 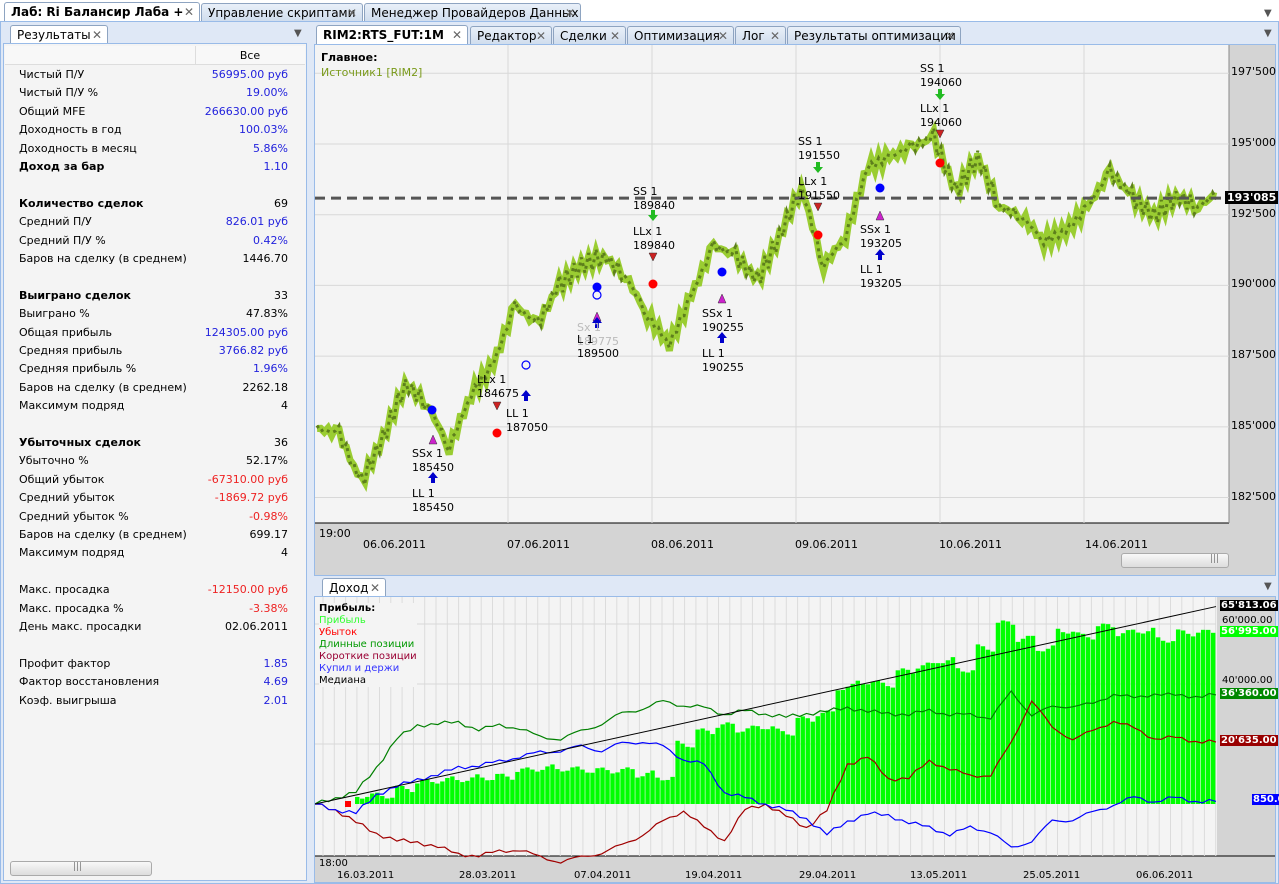 I want to click on horizontal-scrollbar: |||, so click(x=81, y=868).